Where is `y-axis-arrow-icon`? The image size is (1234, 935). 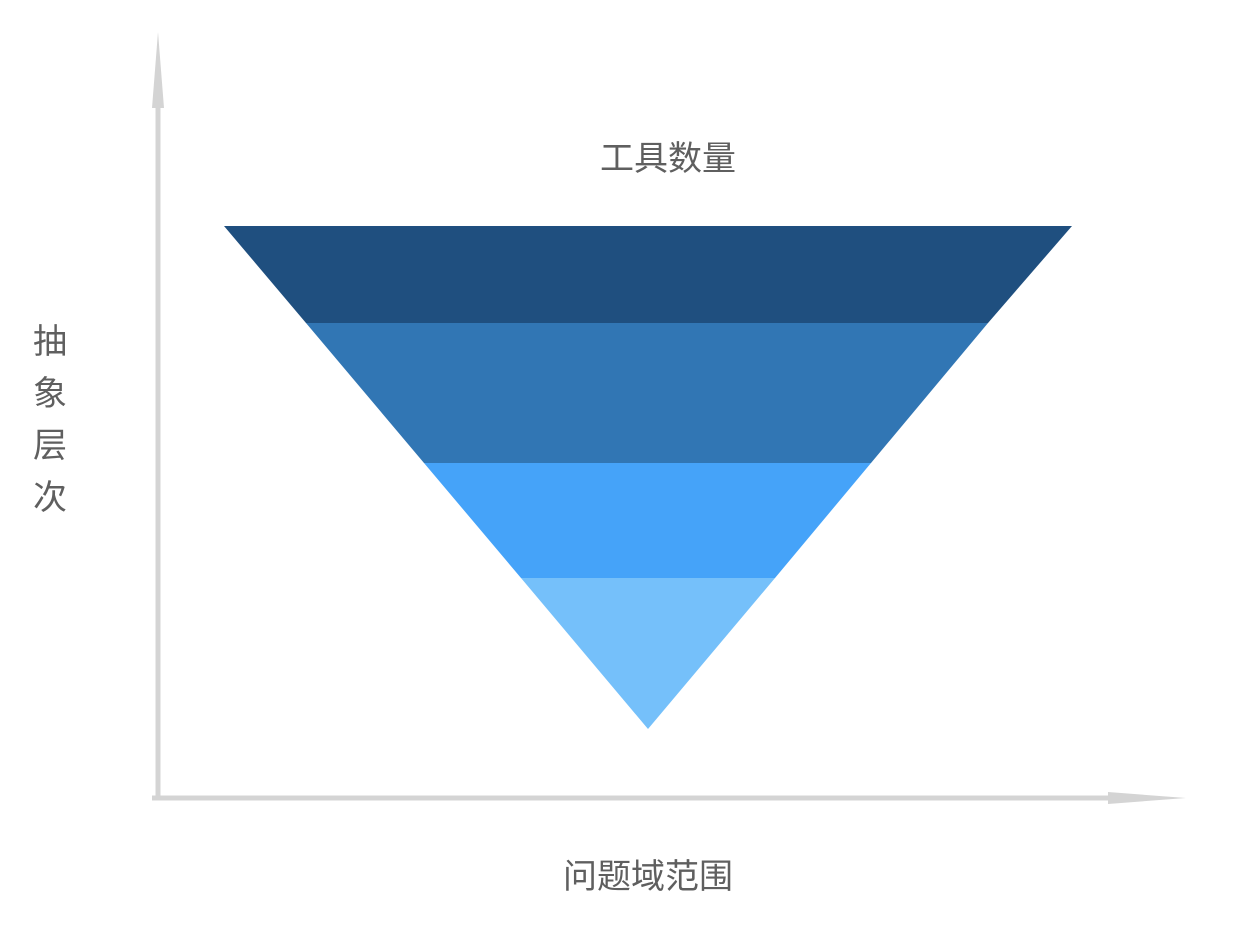 y-axis-arrow-icon is located at coordinates (158, 70).